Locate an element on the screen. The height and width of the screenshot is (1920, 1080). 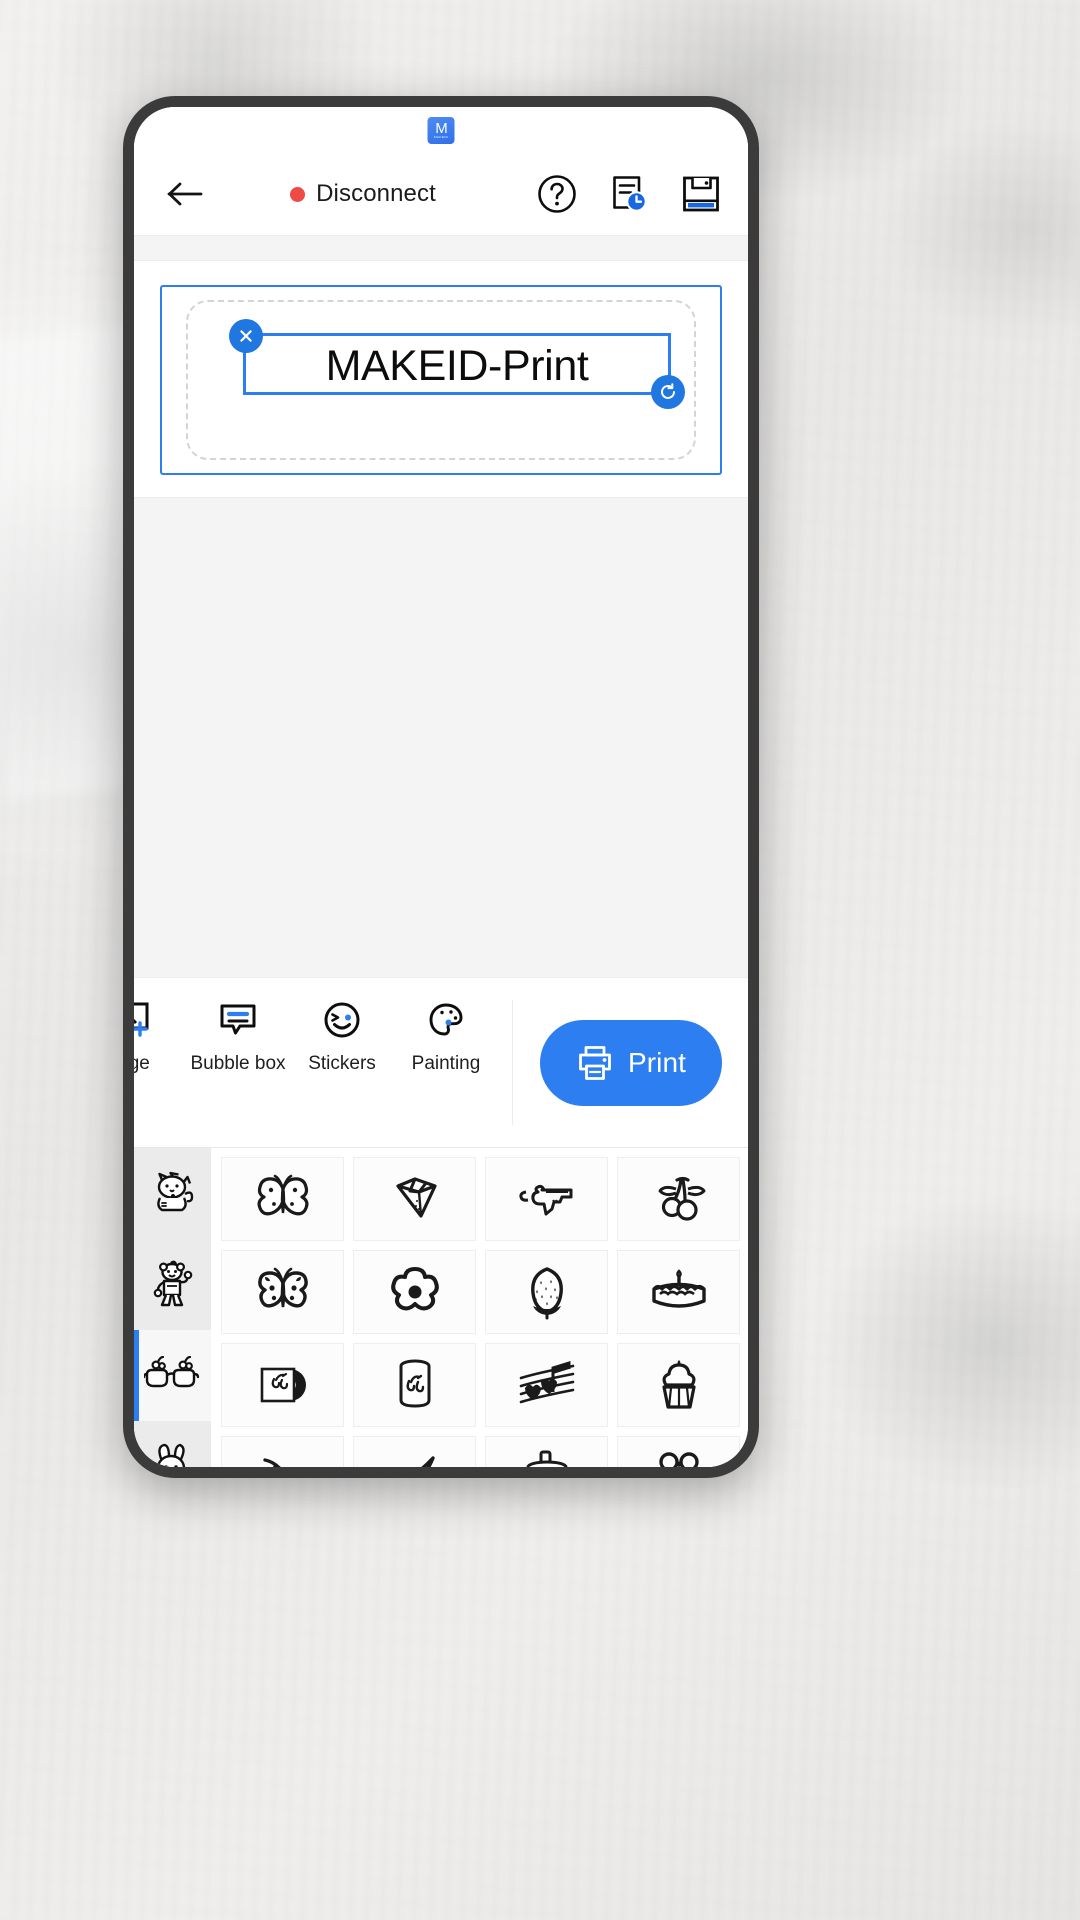
soda-can-icon is located at coordinates (414, 1383).